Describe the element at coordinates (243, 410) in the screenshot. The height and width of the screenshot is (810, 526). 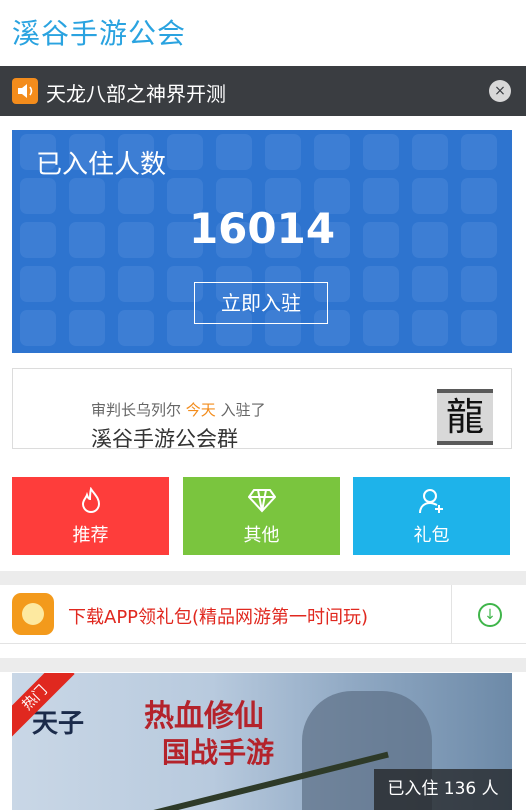
I see `activity-action: 入驻了` at that location.